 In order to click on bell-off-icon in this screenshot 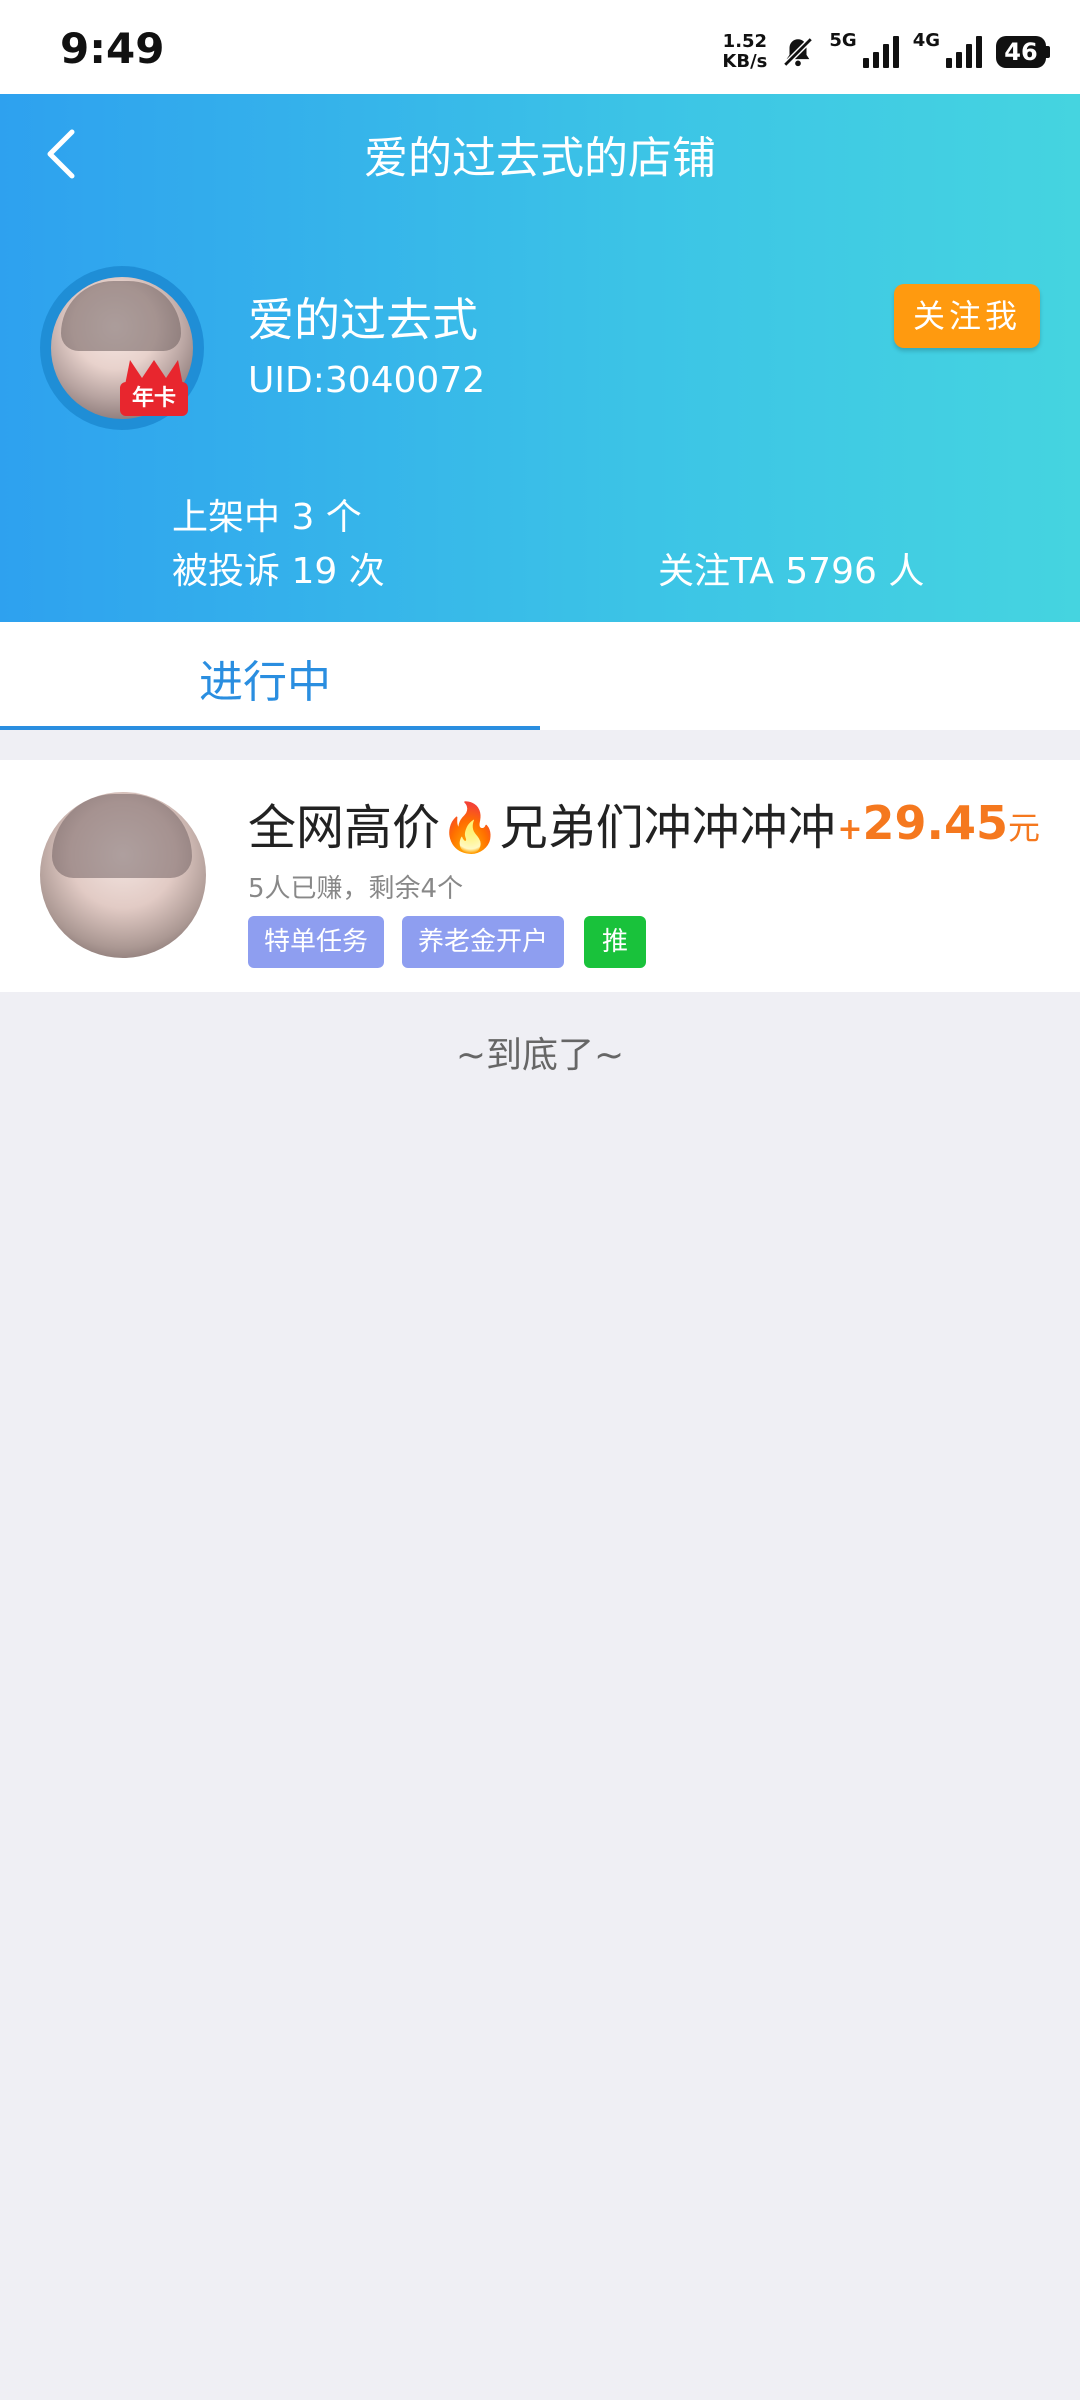, I will do `click(798, 52)`.